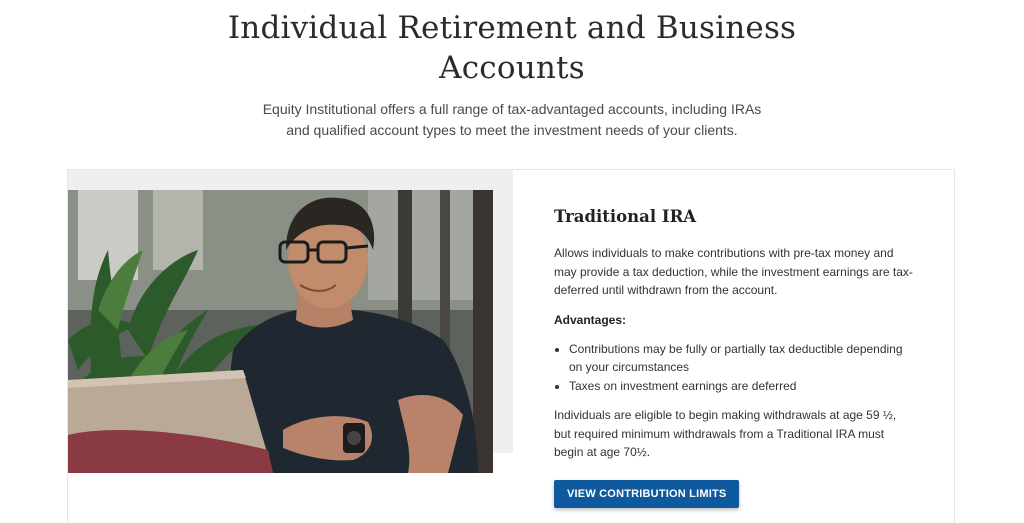 This screenshot has width=1024, height=523. What do you see at coordinates (590, 319) in the screenshot?
I see `advantages-label: Advantages:` at bounding box center [590, 319].